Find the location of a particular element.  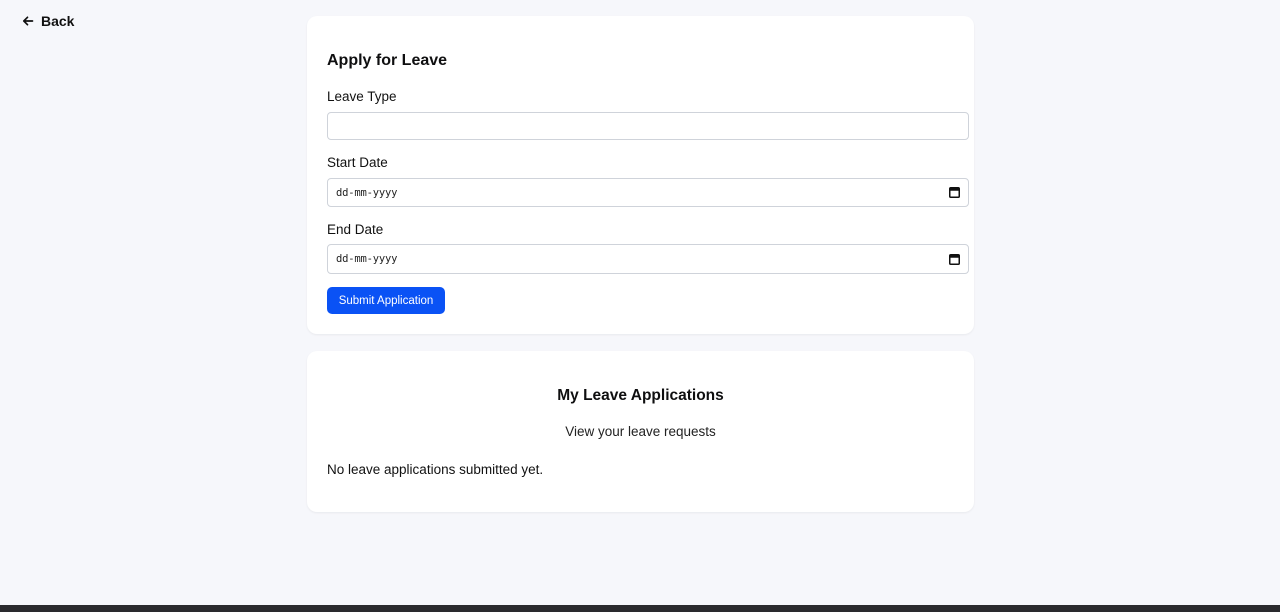

arrow-left-icon is located at coordinates (28, 21).